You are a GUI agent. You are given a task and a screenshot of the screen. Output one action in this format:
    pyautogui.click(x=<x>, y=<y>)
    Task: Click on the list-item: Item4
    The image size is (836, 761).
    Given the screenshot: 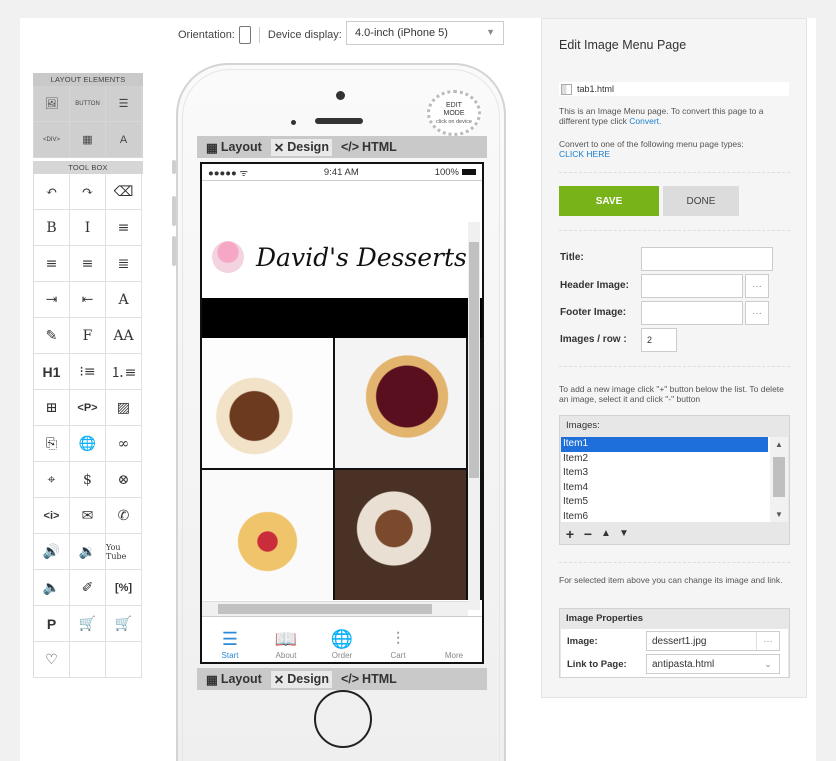 What is the action you would take?
    pyautogui.click(x=664, y=488)
    